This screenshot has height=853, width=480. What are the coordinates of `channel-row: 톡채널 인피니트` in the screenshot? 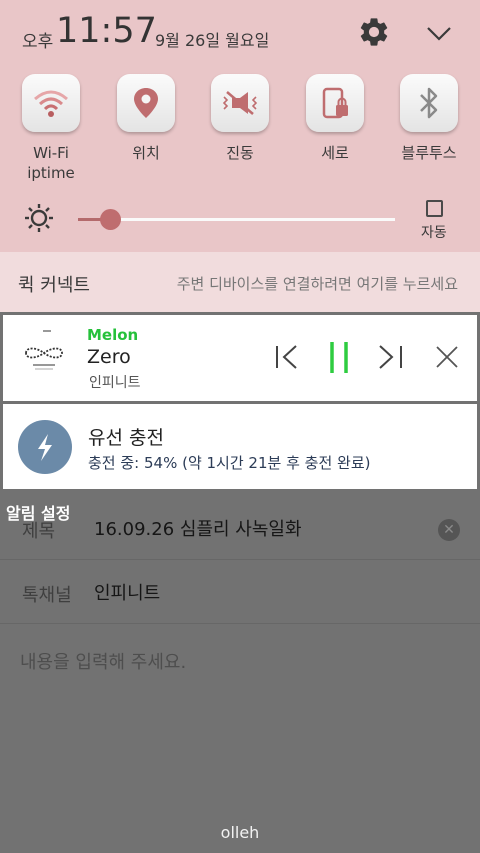 It's located at (240, 592).